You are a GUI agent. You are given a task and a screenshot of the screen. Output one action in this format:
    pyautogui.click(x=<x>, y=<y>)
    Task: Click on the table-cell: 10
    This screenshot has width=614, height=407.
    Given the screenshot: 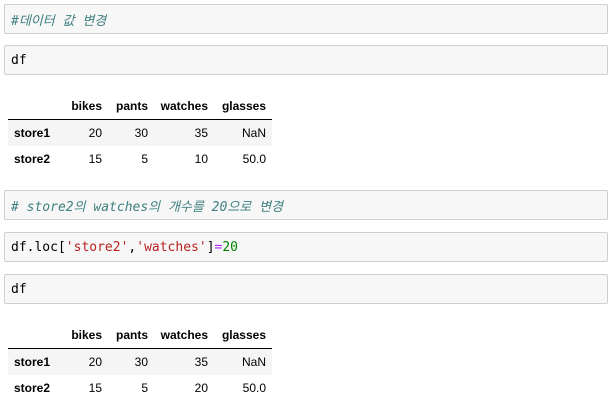 What is the action you would take?
    pyautogui.click(x=201, y=159)
    